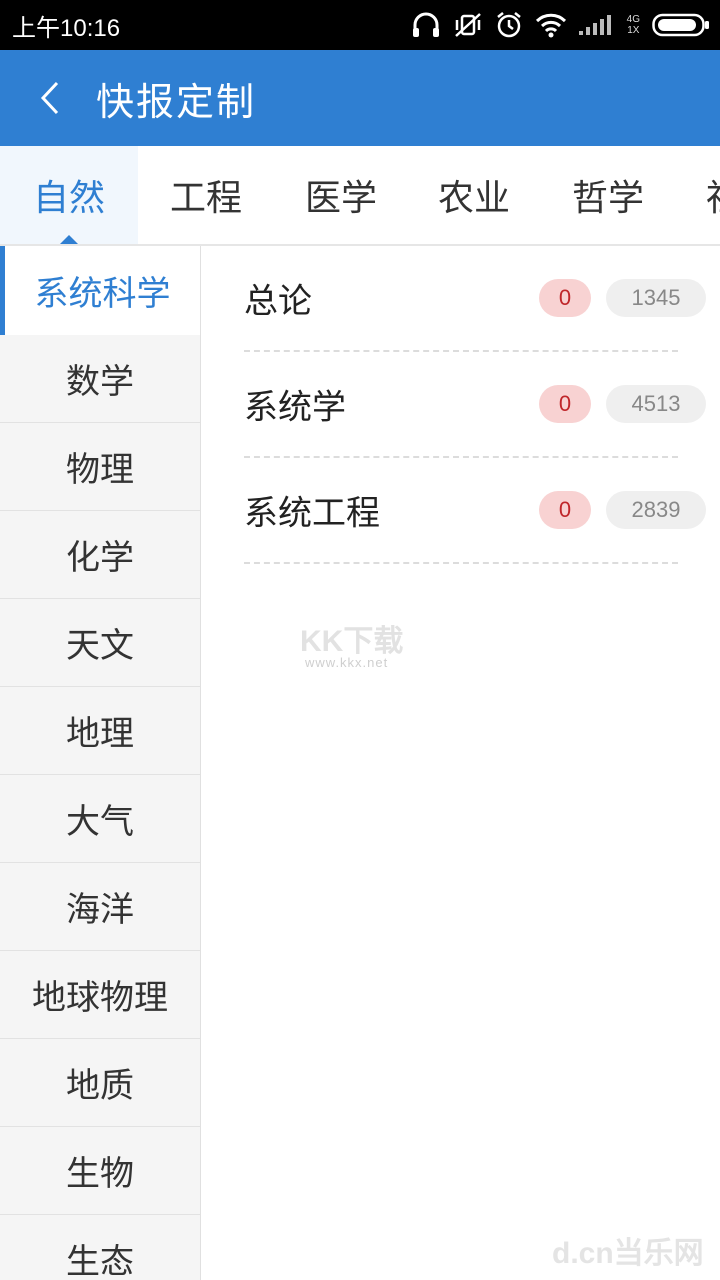 The height and width of the screenshot is (1280, 720). Describe the element at coordinates (68, 198) in the screenshot. I see `tab-label: 自然` at that location.